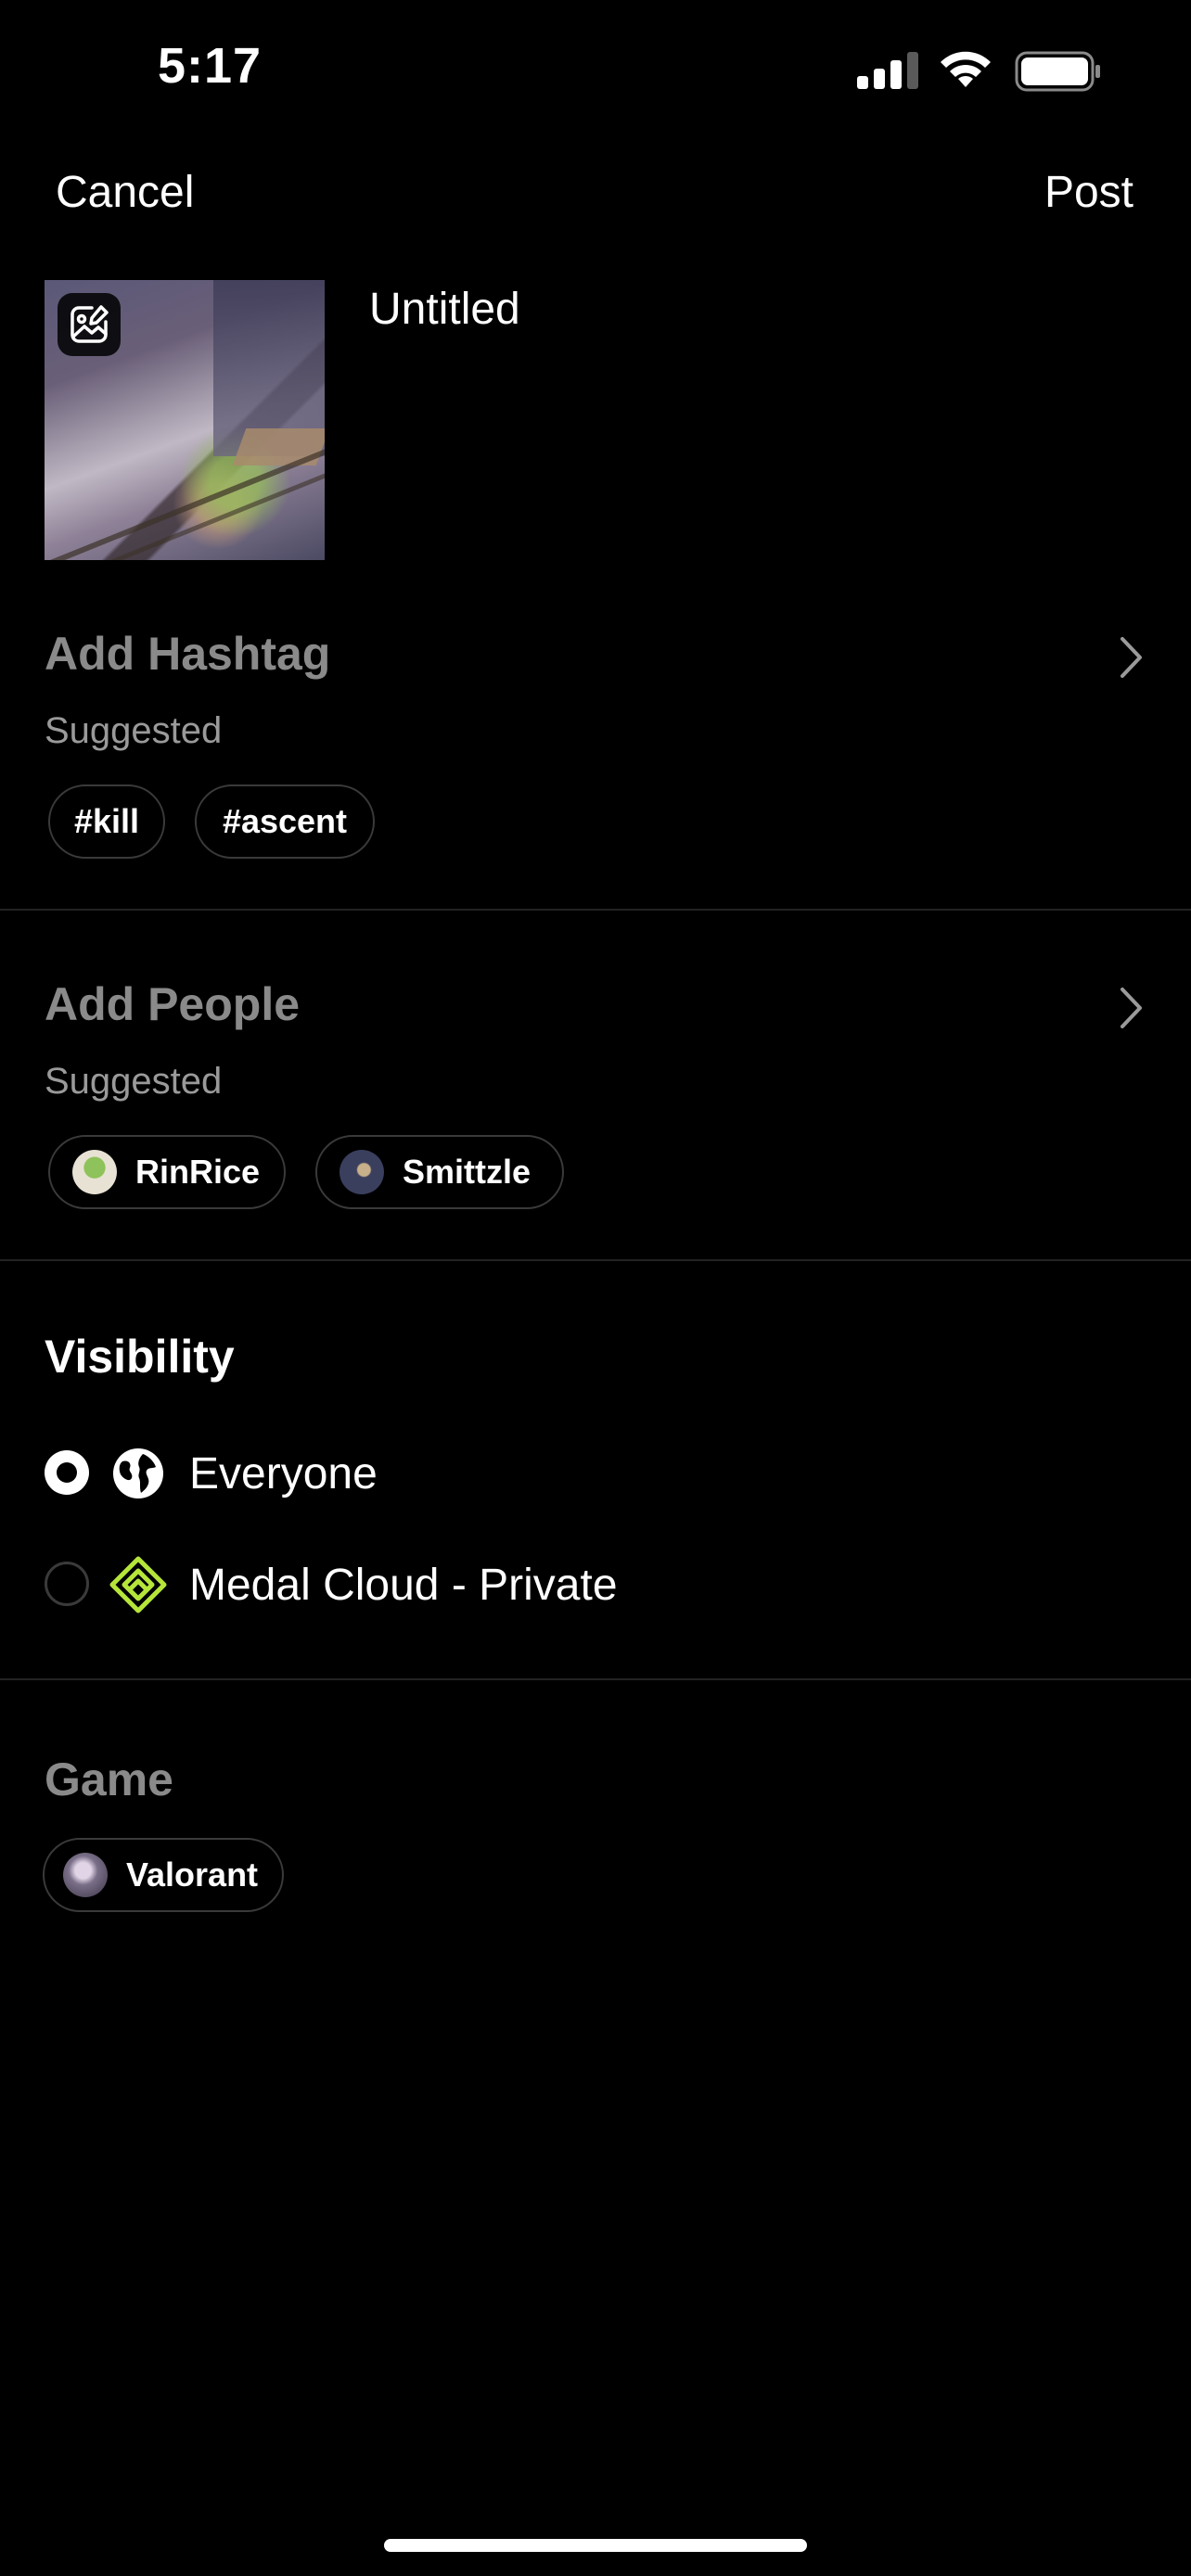 This screenshot has width=1191, height=2576. Describe the element at coordinates (966, 69) in the screenshot. I see `wifi-icon` at that location.